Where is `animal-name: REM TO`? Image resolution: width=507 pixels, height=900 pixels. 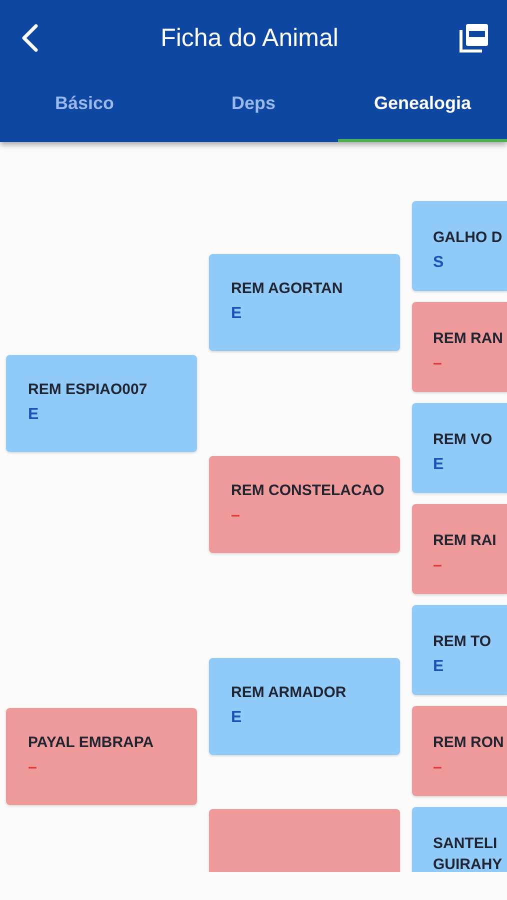
animal-name: REM TO is located at coordinates (462, 642).